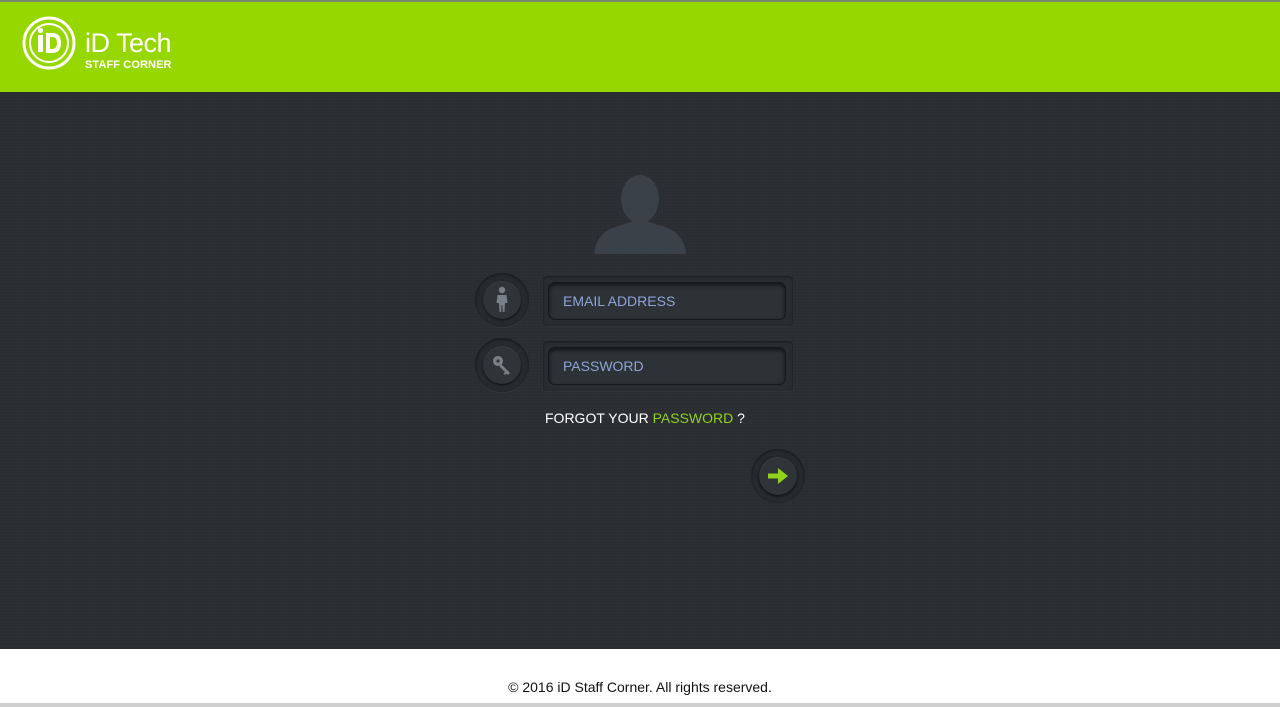 This screenshot has height=707, width=1280. I want to click on person-icon, so click(502, 299).